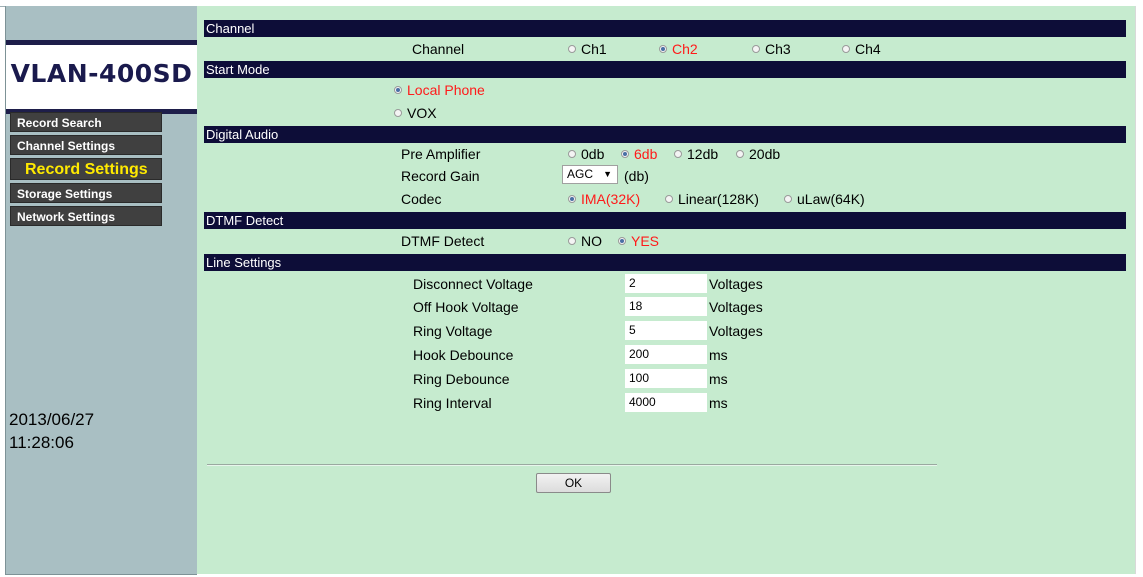 The height and width of the screenshot is (577, 1143). I want to click on radio-20db: 20db, so click(758, 154).